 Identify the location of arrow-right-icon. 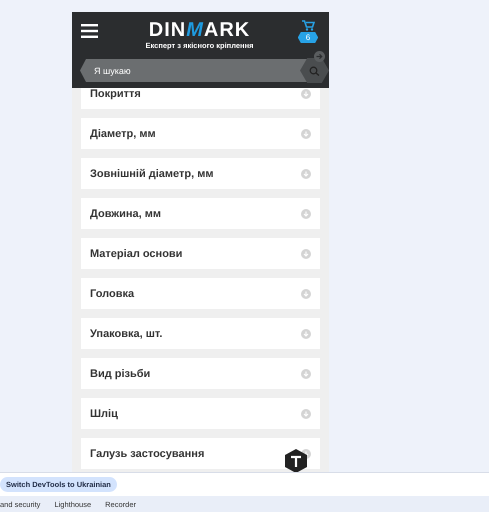
(319, 56).